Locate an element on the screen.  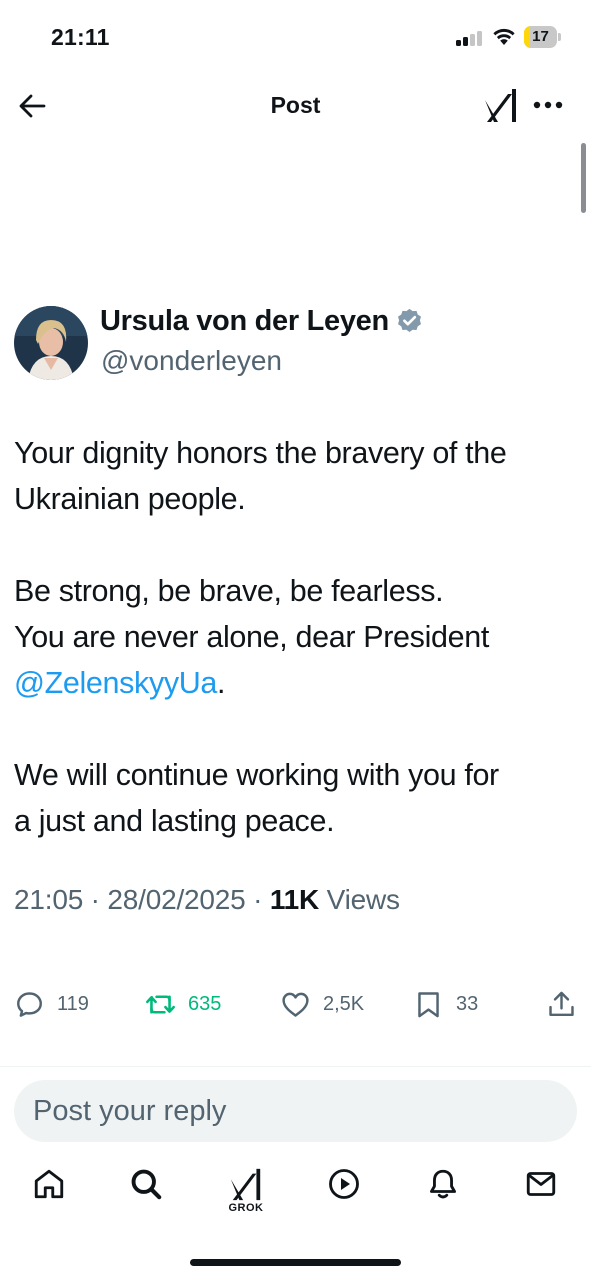
author-handle: @vonderleyen is located at coordinates (191, 361).